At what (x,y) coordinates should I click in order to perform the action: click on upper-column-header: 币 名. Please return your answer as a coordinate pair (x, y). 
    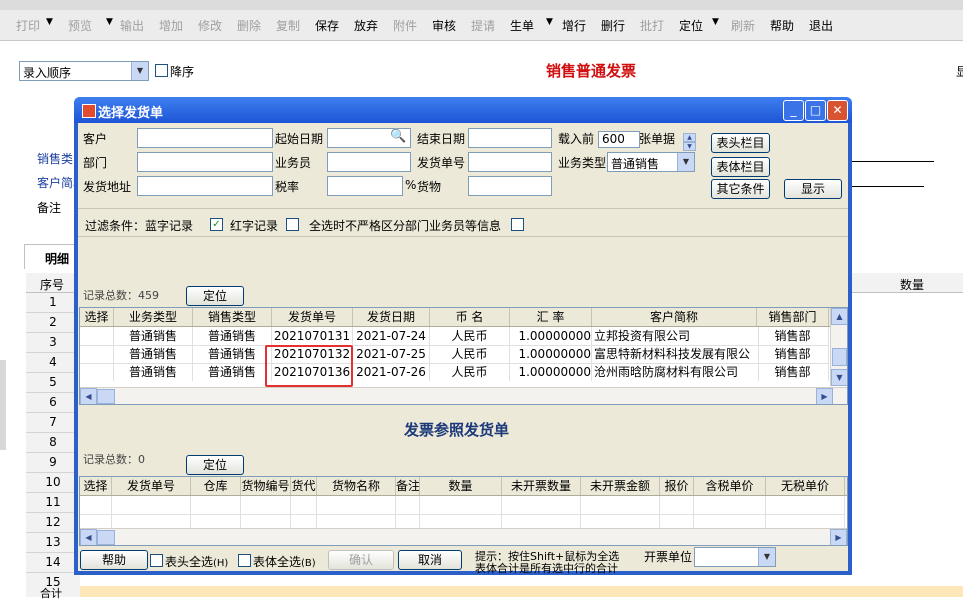
    Looking at the image, I should click on (470, 317).